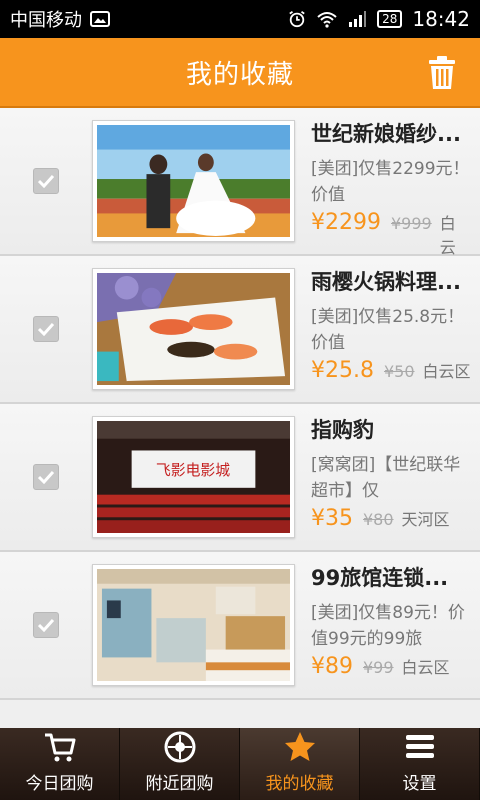  I want to click on item-info: 世纪新娘婚纱... [美团]仅售2299元！价值 ¥2299 ¥999 白云区, so click(391, 199).